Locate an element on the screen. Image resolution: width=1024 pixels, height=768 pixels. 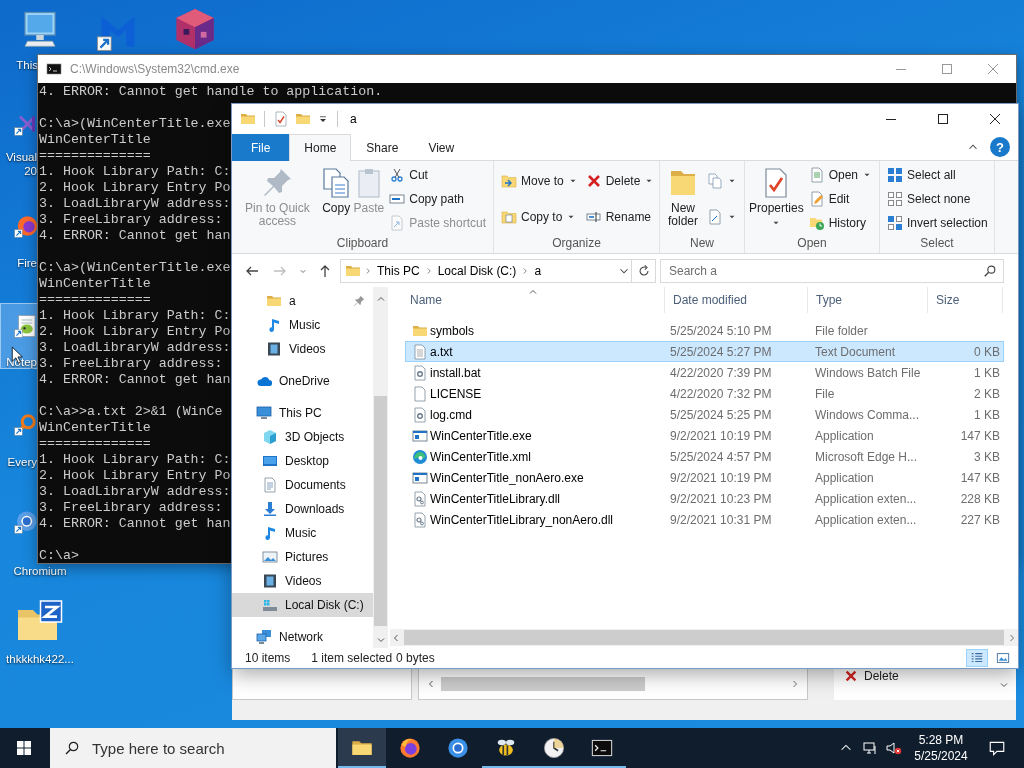
column-header: Name is located at coordinates (533, 300).